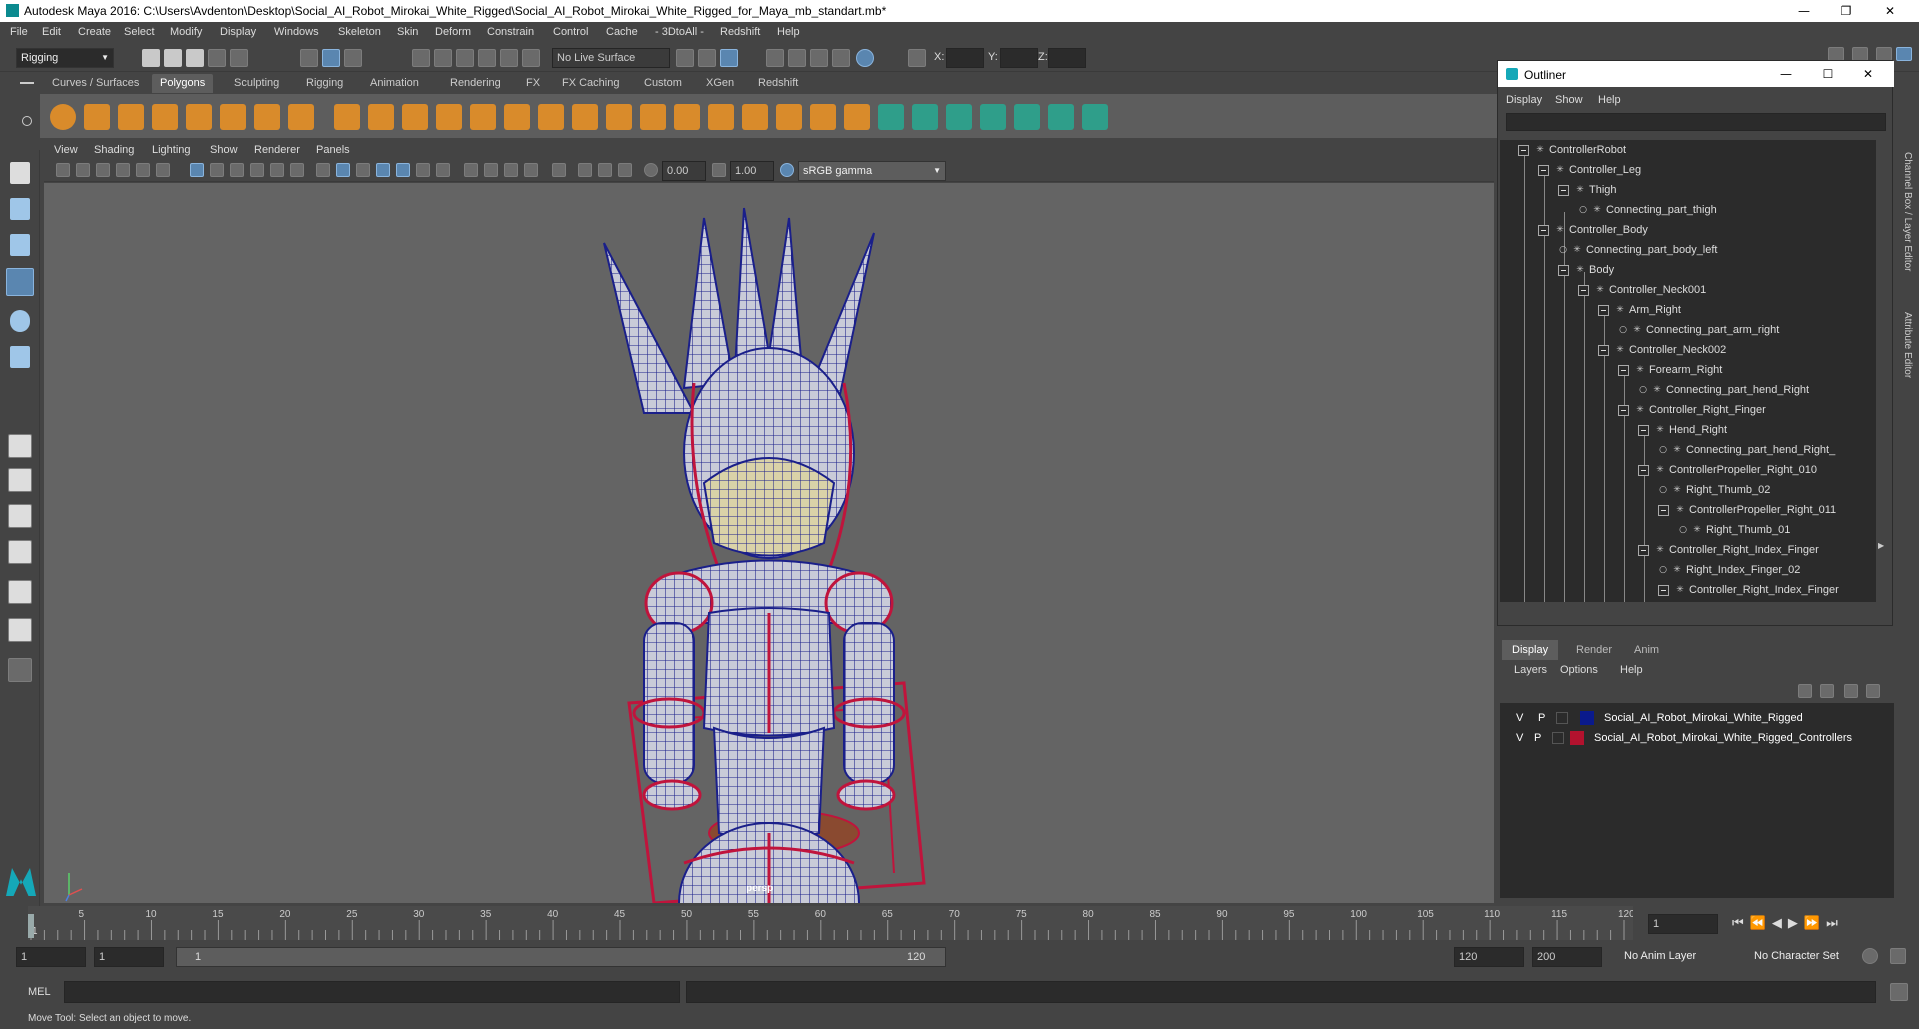 The width and height of the screenshot is (1919, 1029). I want to click on four-pane-layout-icon, so click(20, 480).